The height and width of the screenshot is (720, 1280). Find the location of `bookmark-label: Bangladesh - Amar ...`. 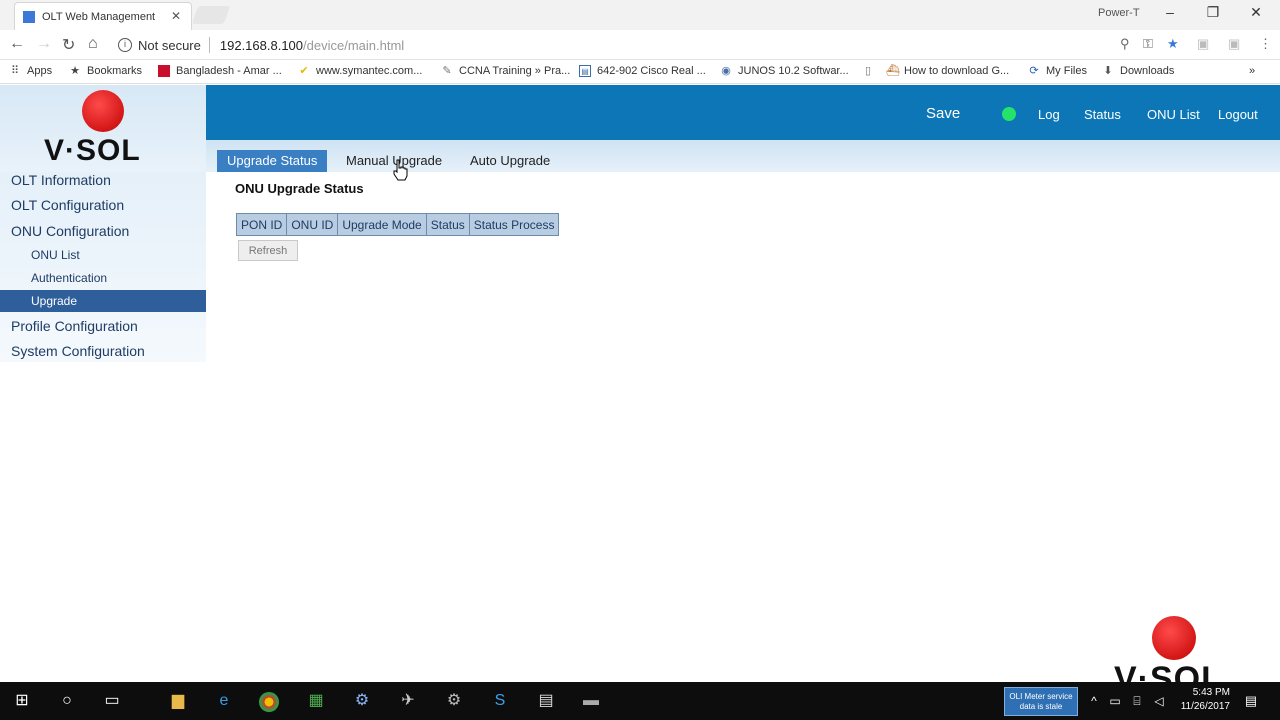

bookmark-label: Bangladesh - Amar ... is located at coordinates (229, 71).